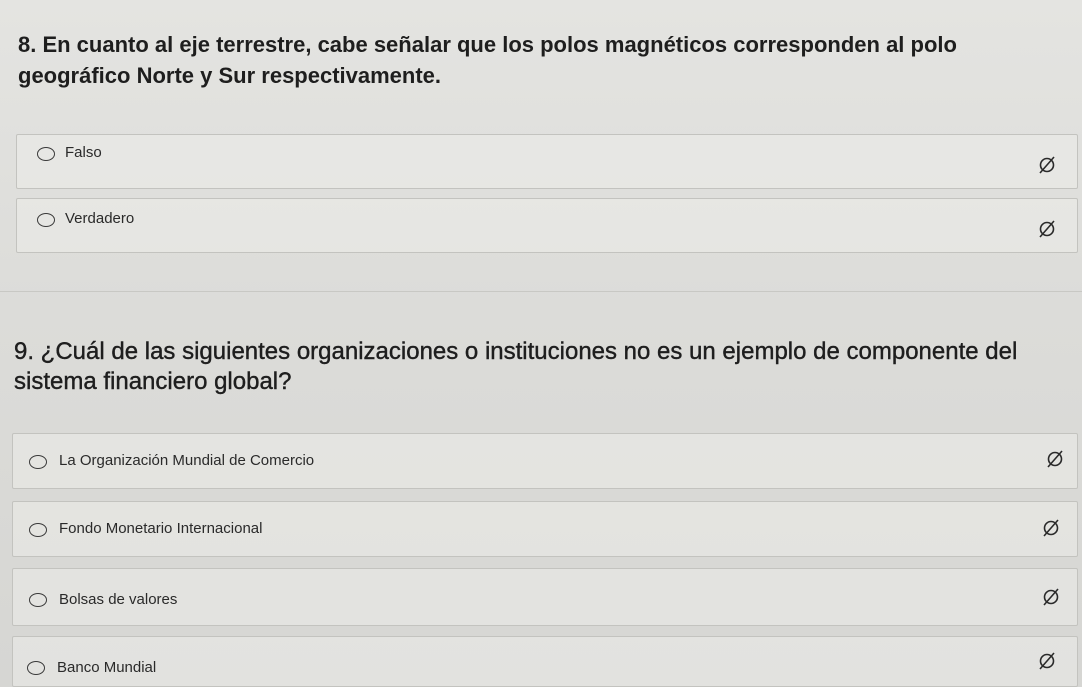 This screenshot has width=1082, height=687. What do you see at coordinates (541, 291) in the screenshot?
I see `section-divider` at bounding box center [541, 291].